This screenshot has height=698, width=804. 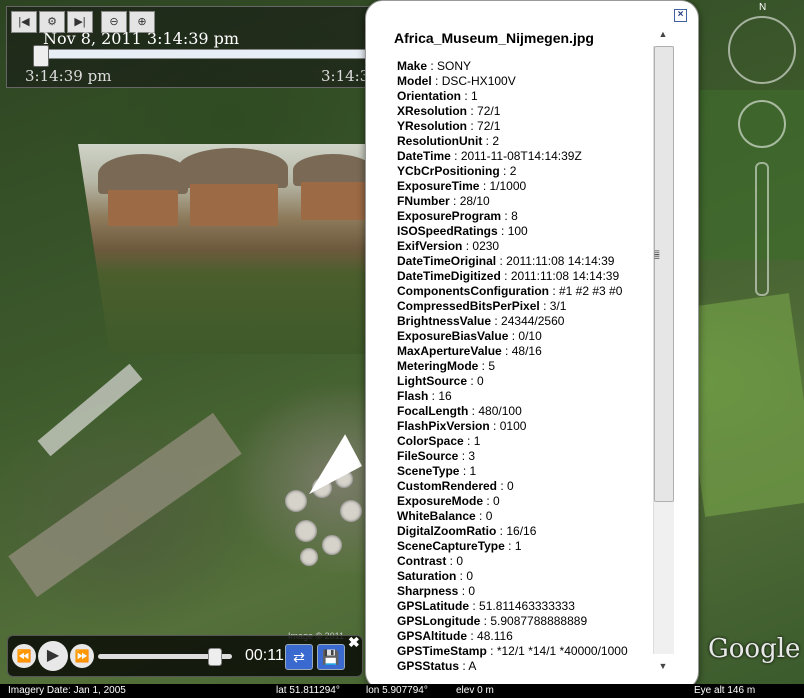 I want to click on exif-key: Contrast, so click(x=422, y=561).